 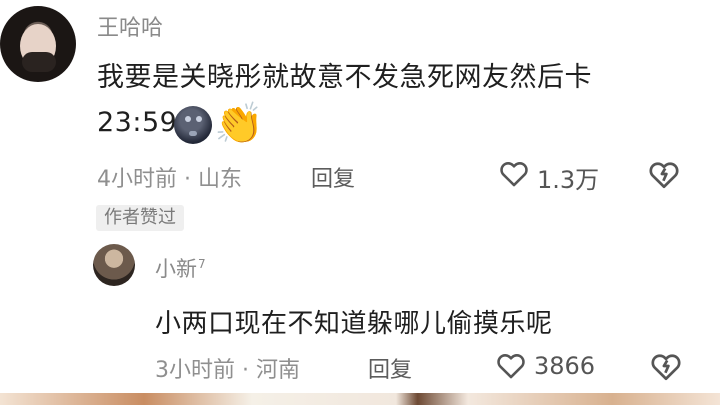 What do you see at coordinates (333, 177) in the screenshot?
I see `reply-button: 回复` at bounding box center [333, 177].